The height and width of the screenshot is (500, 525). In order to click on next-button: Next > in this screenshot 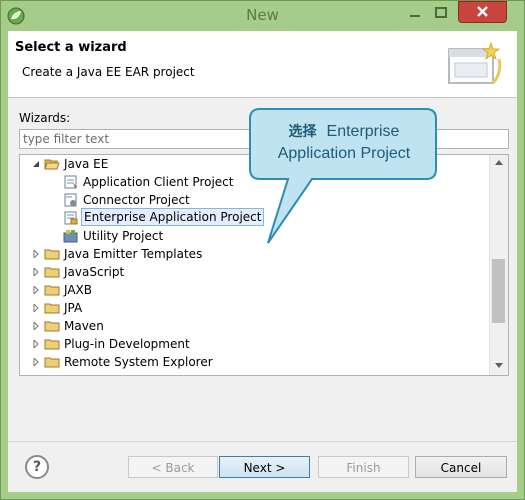, I will do `click(264, 467)`.